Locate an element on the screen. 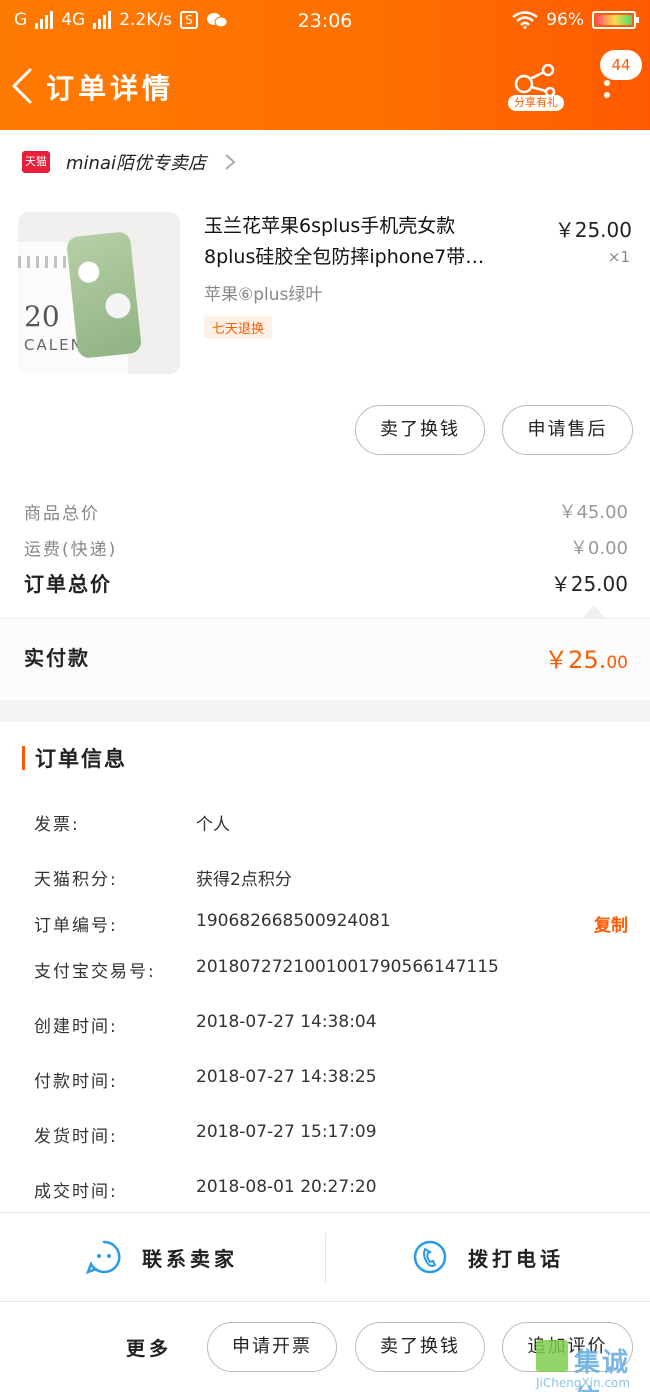 This screenshot has height=1392, width=650. contact-seller-button: 联系卖家 is located at coordinates (162, 1257).